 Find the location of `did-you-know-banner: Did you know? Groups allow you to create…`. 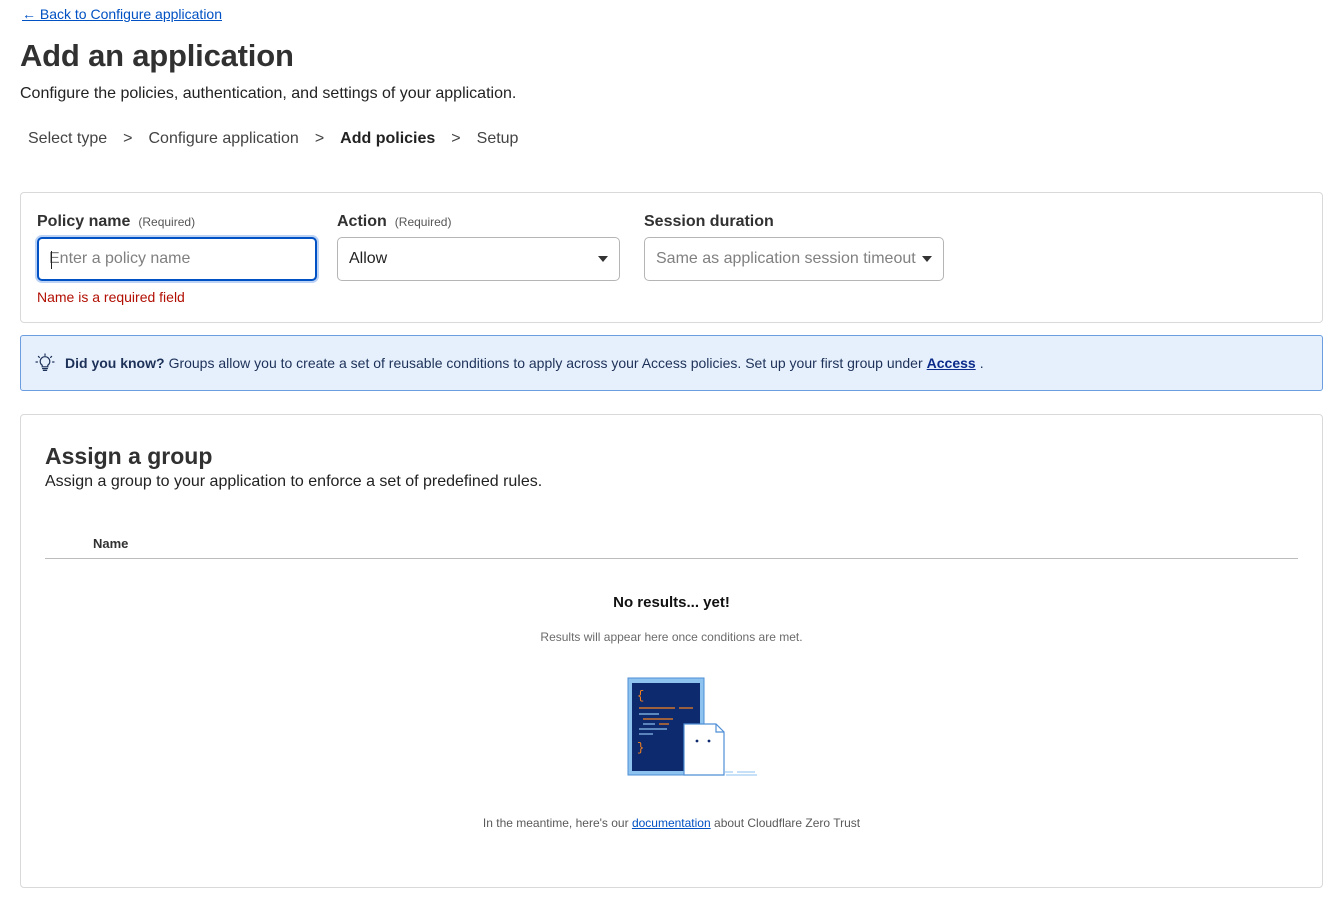

did-you-know-banner: Did you know? Groups allow you to create… is located at coordinates (671, 363).